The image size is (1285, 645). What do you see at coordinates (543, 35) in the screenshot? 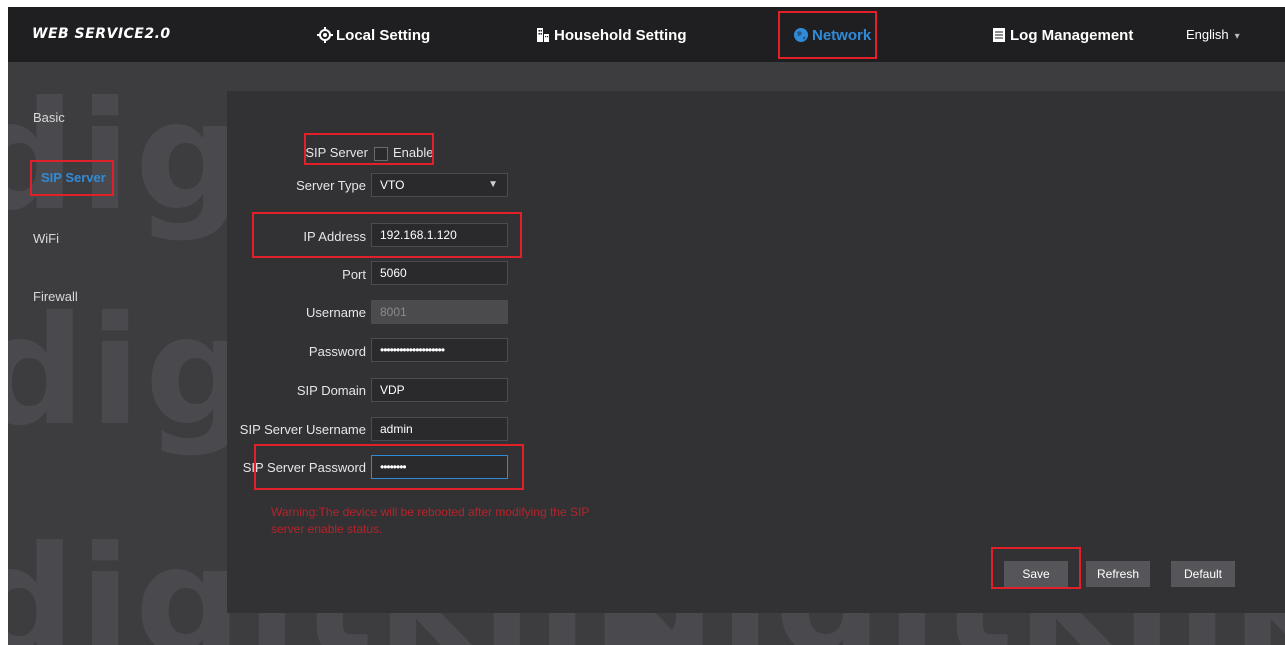
I see `building-icon` at bounding box center [543, 35].